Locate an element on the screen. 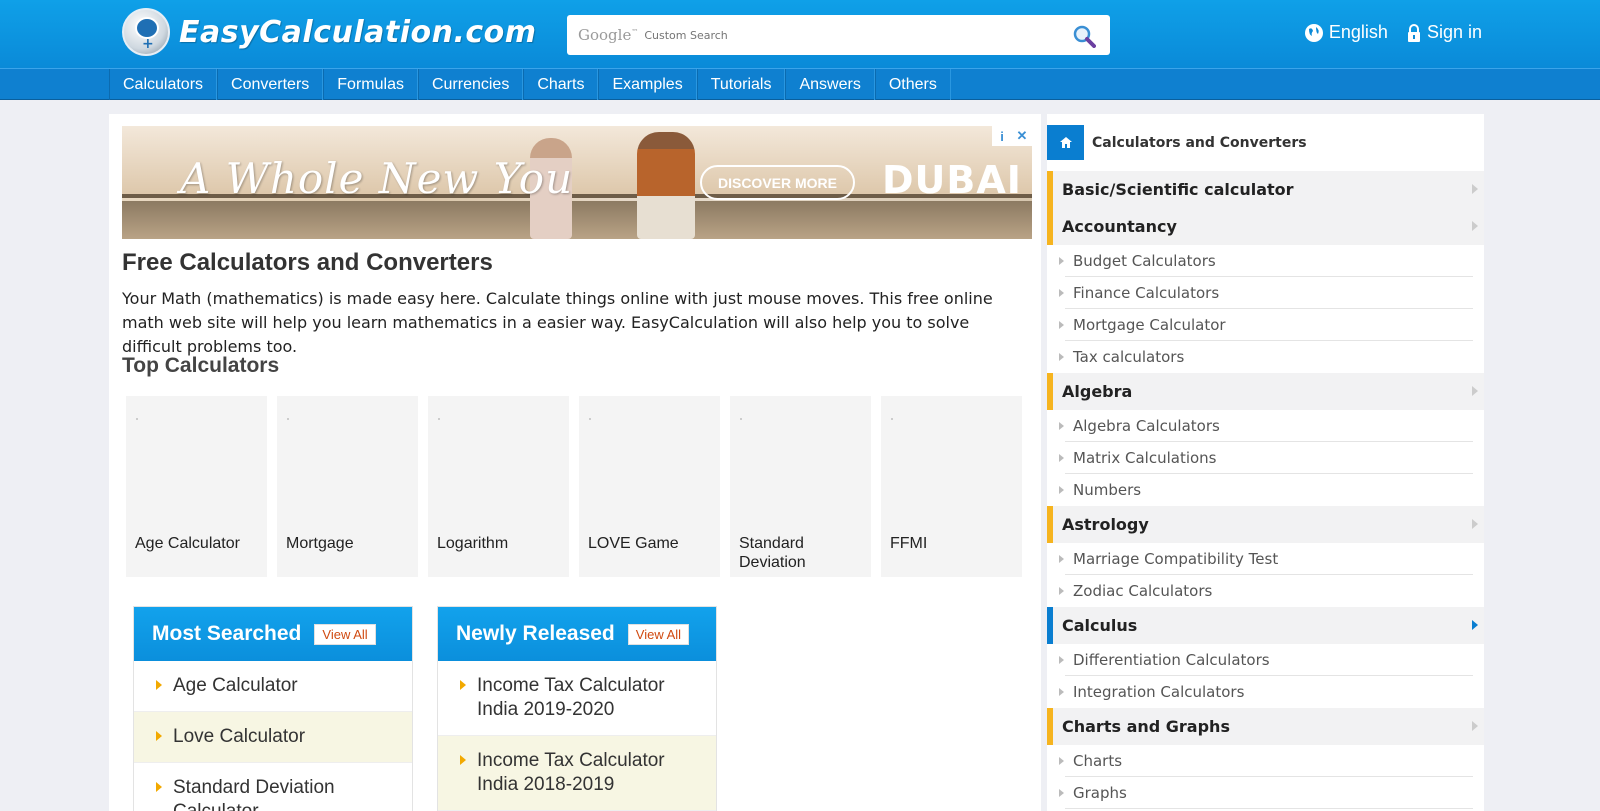 This screenshot has height=811, width=1600. signin-link: Sign in is located at coordinates (1444, 32).